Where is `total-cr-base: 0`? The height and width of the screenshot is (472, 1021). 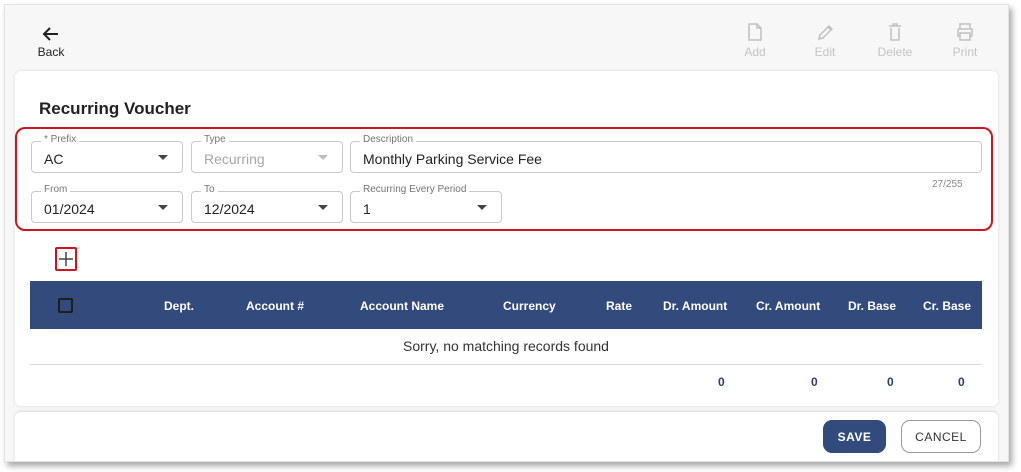 total-cr-base: 0 is located at coordinates (961, 382).